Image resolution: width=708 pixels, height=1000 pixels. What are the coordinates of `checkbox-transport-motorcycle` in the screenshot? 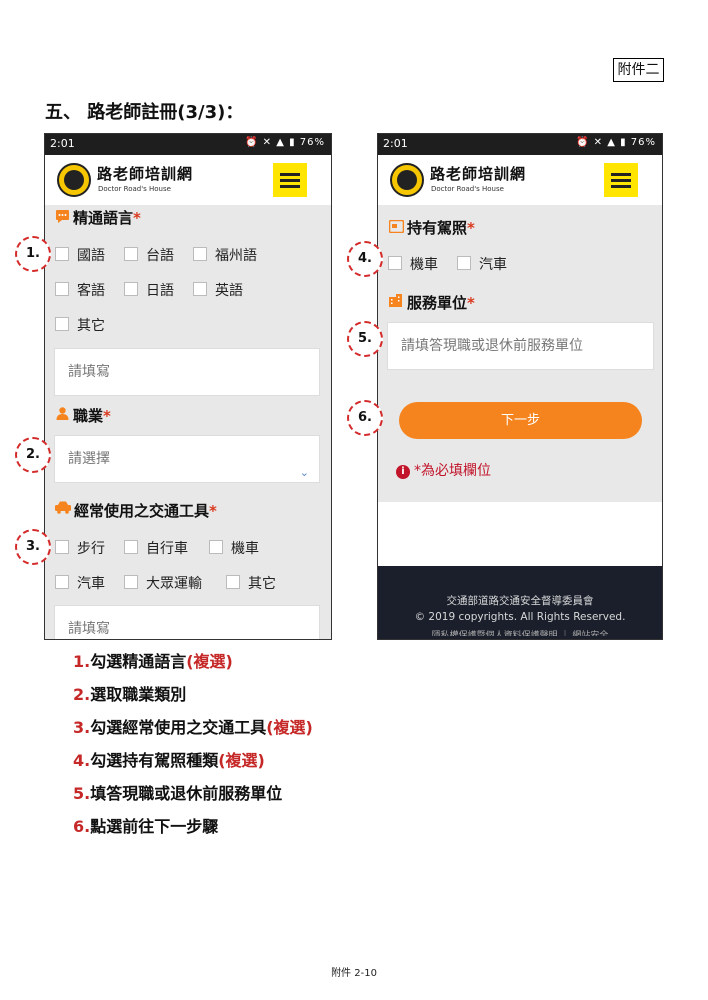 It's located at (216, 547).